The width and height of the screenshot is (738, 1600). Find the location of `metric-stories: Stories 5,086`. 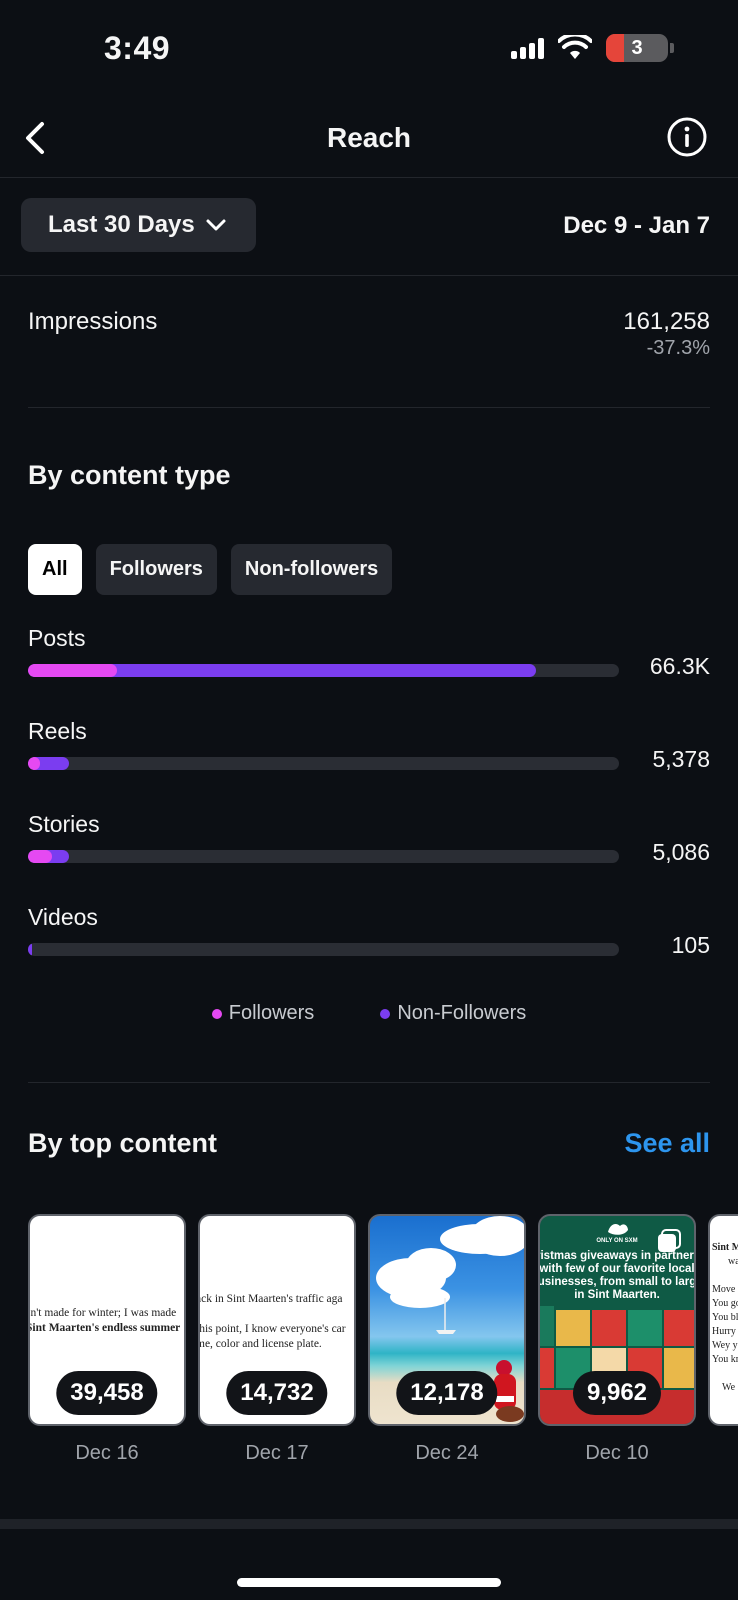

metric-stories: Stories 5,086 is located at coordinates (369, 851).